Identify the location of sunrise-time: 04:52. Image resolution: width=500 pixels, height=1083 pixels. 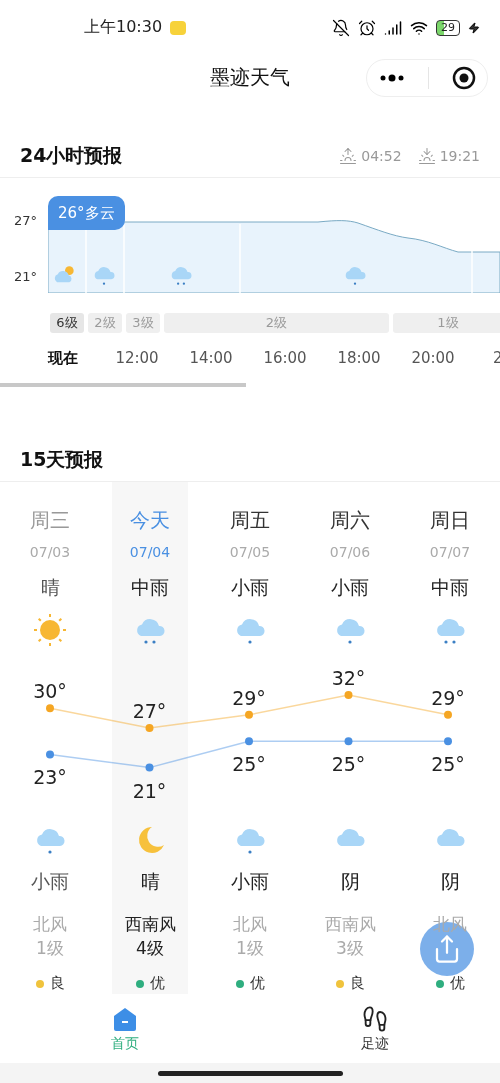
(370, 156).